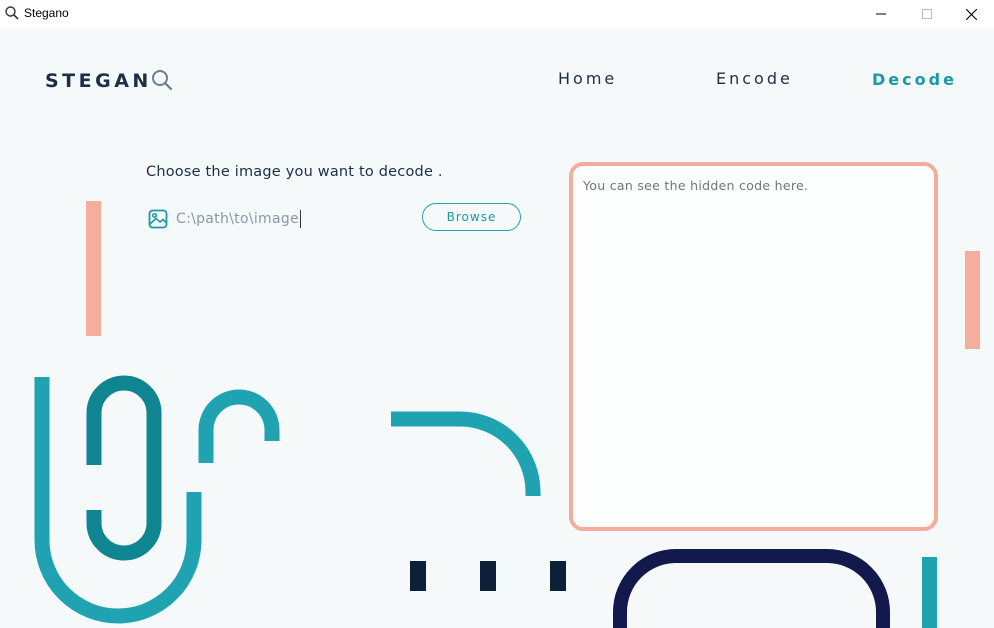 The height and width of the screenshot is (628, 994). I want to click on search-icon, so click(162, 82).